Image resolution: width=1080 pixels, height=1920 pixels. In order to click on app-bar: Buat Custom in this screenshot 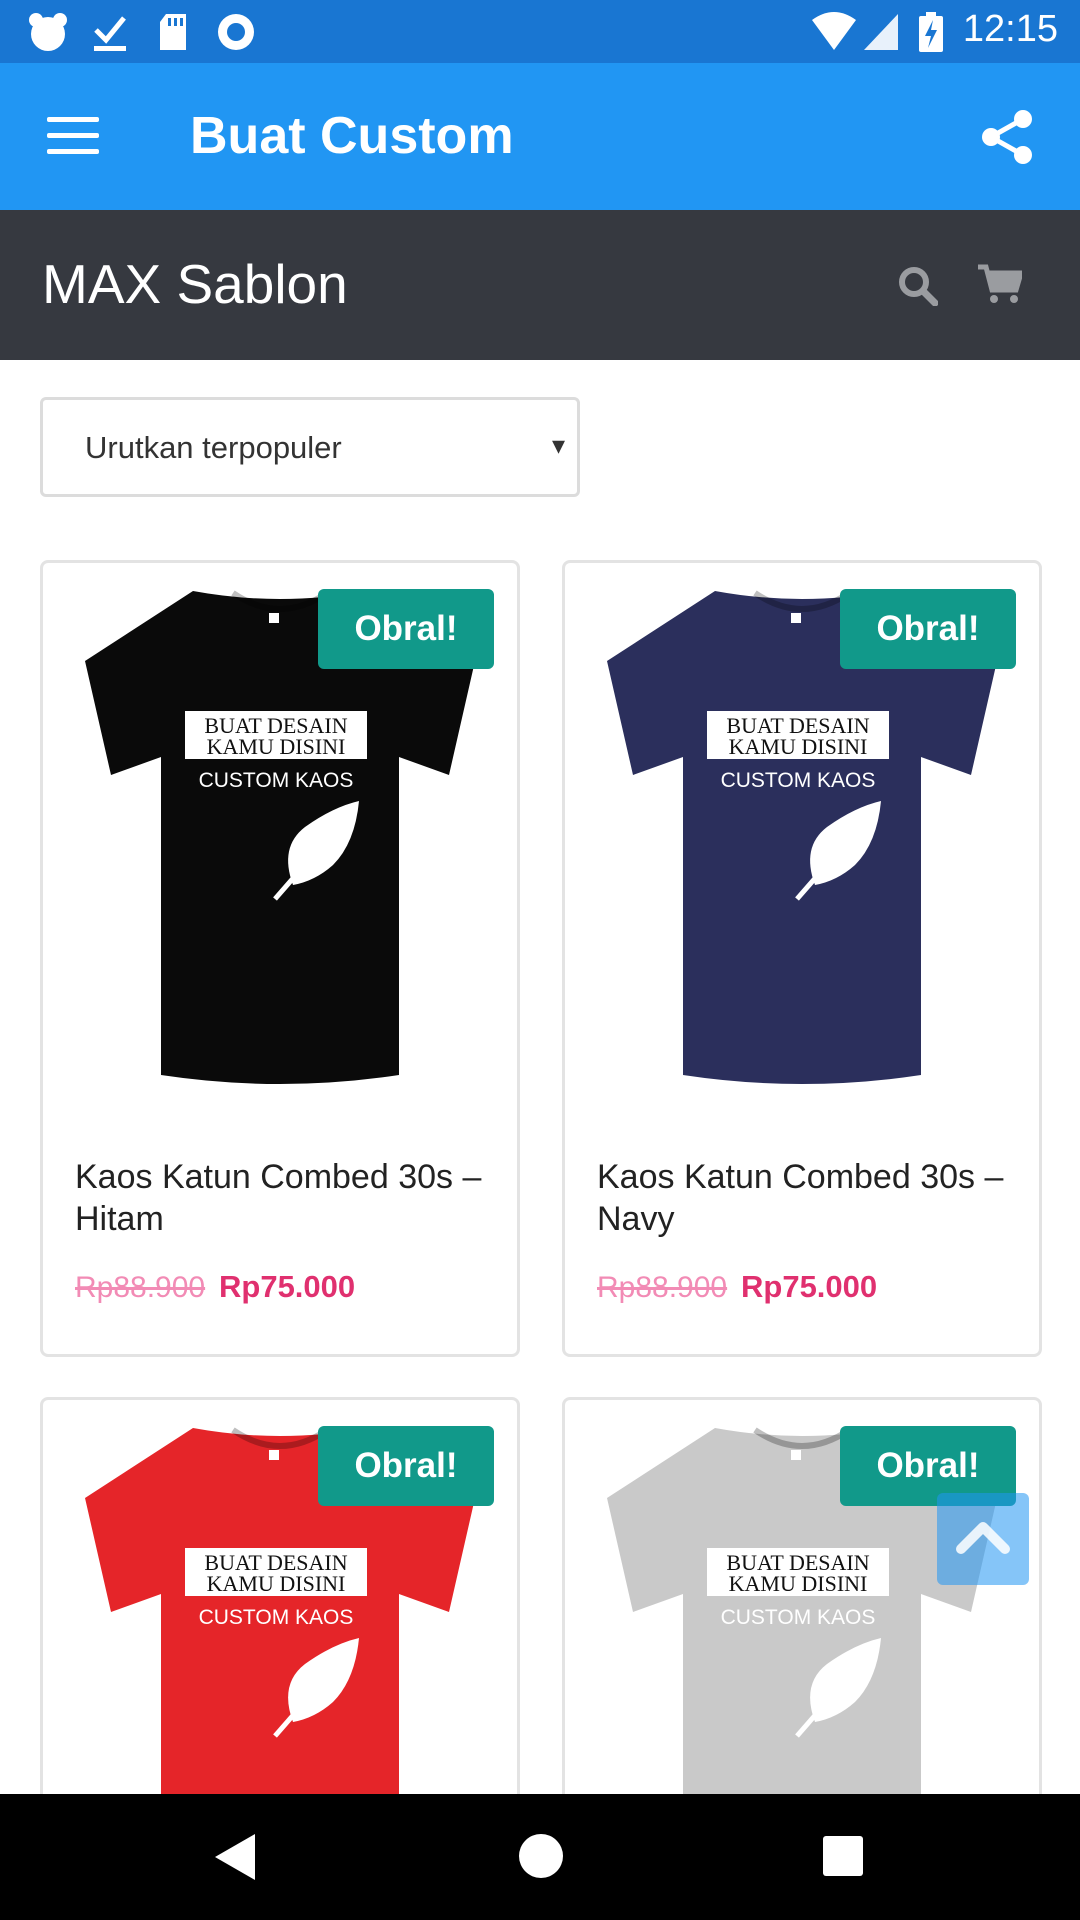, I will do `click(540, 136)`.